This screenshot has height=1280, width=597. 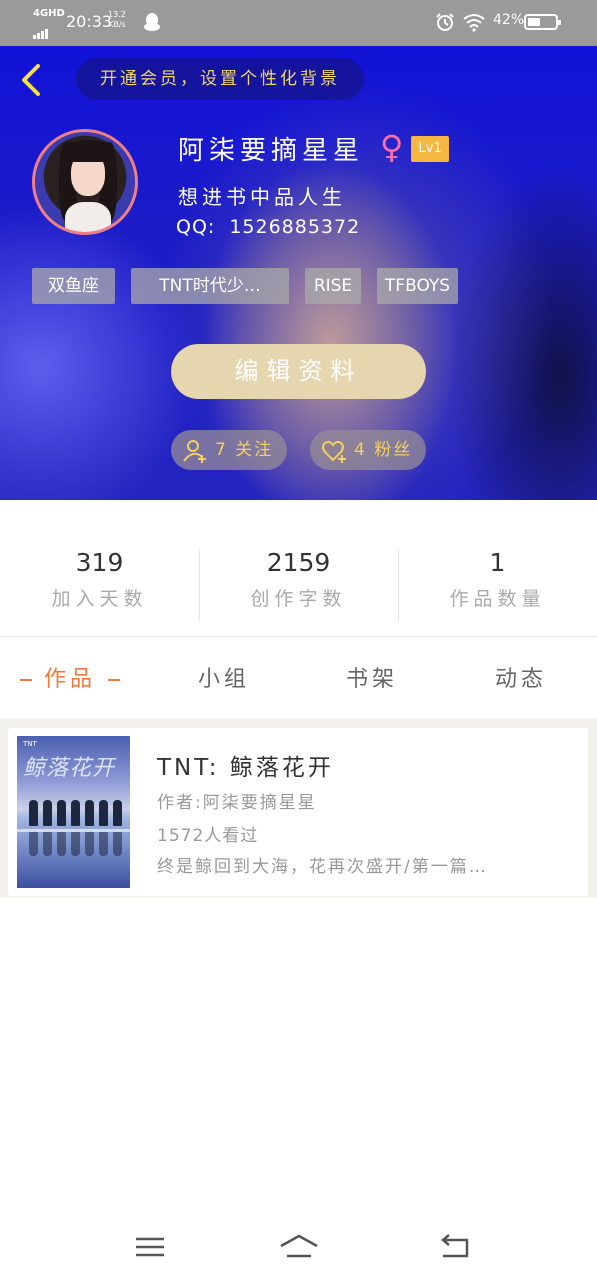 I want to click on user-add-icon, so click(x=194, y=451).